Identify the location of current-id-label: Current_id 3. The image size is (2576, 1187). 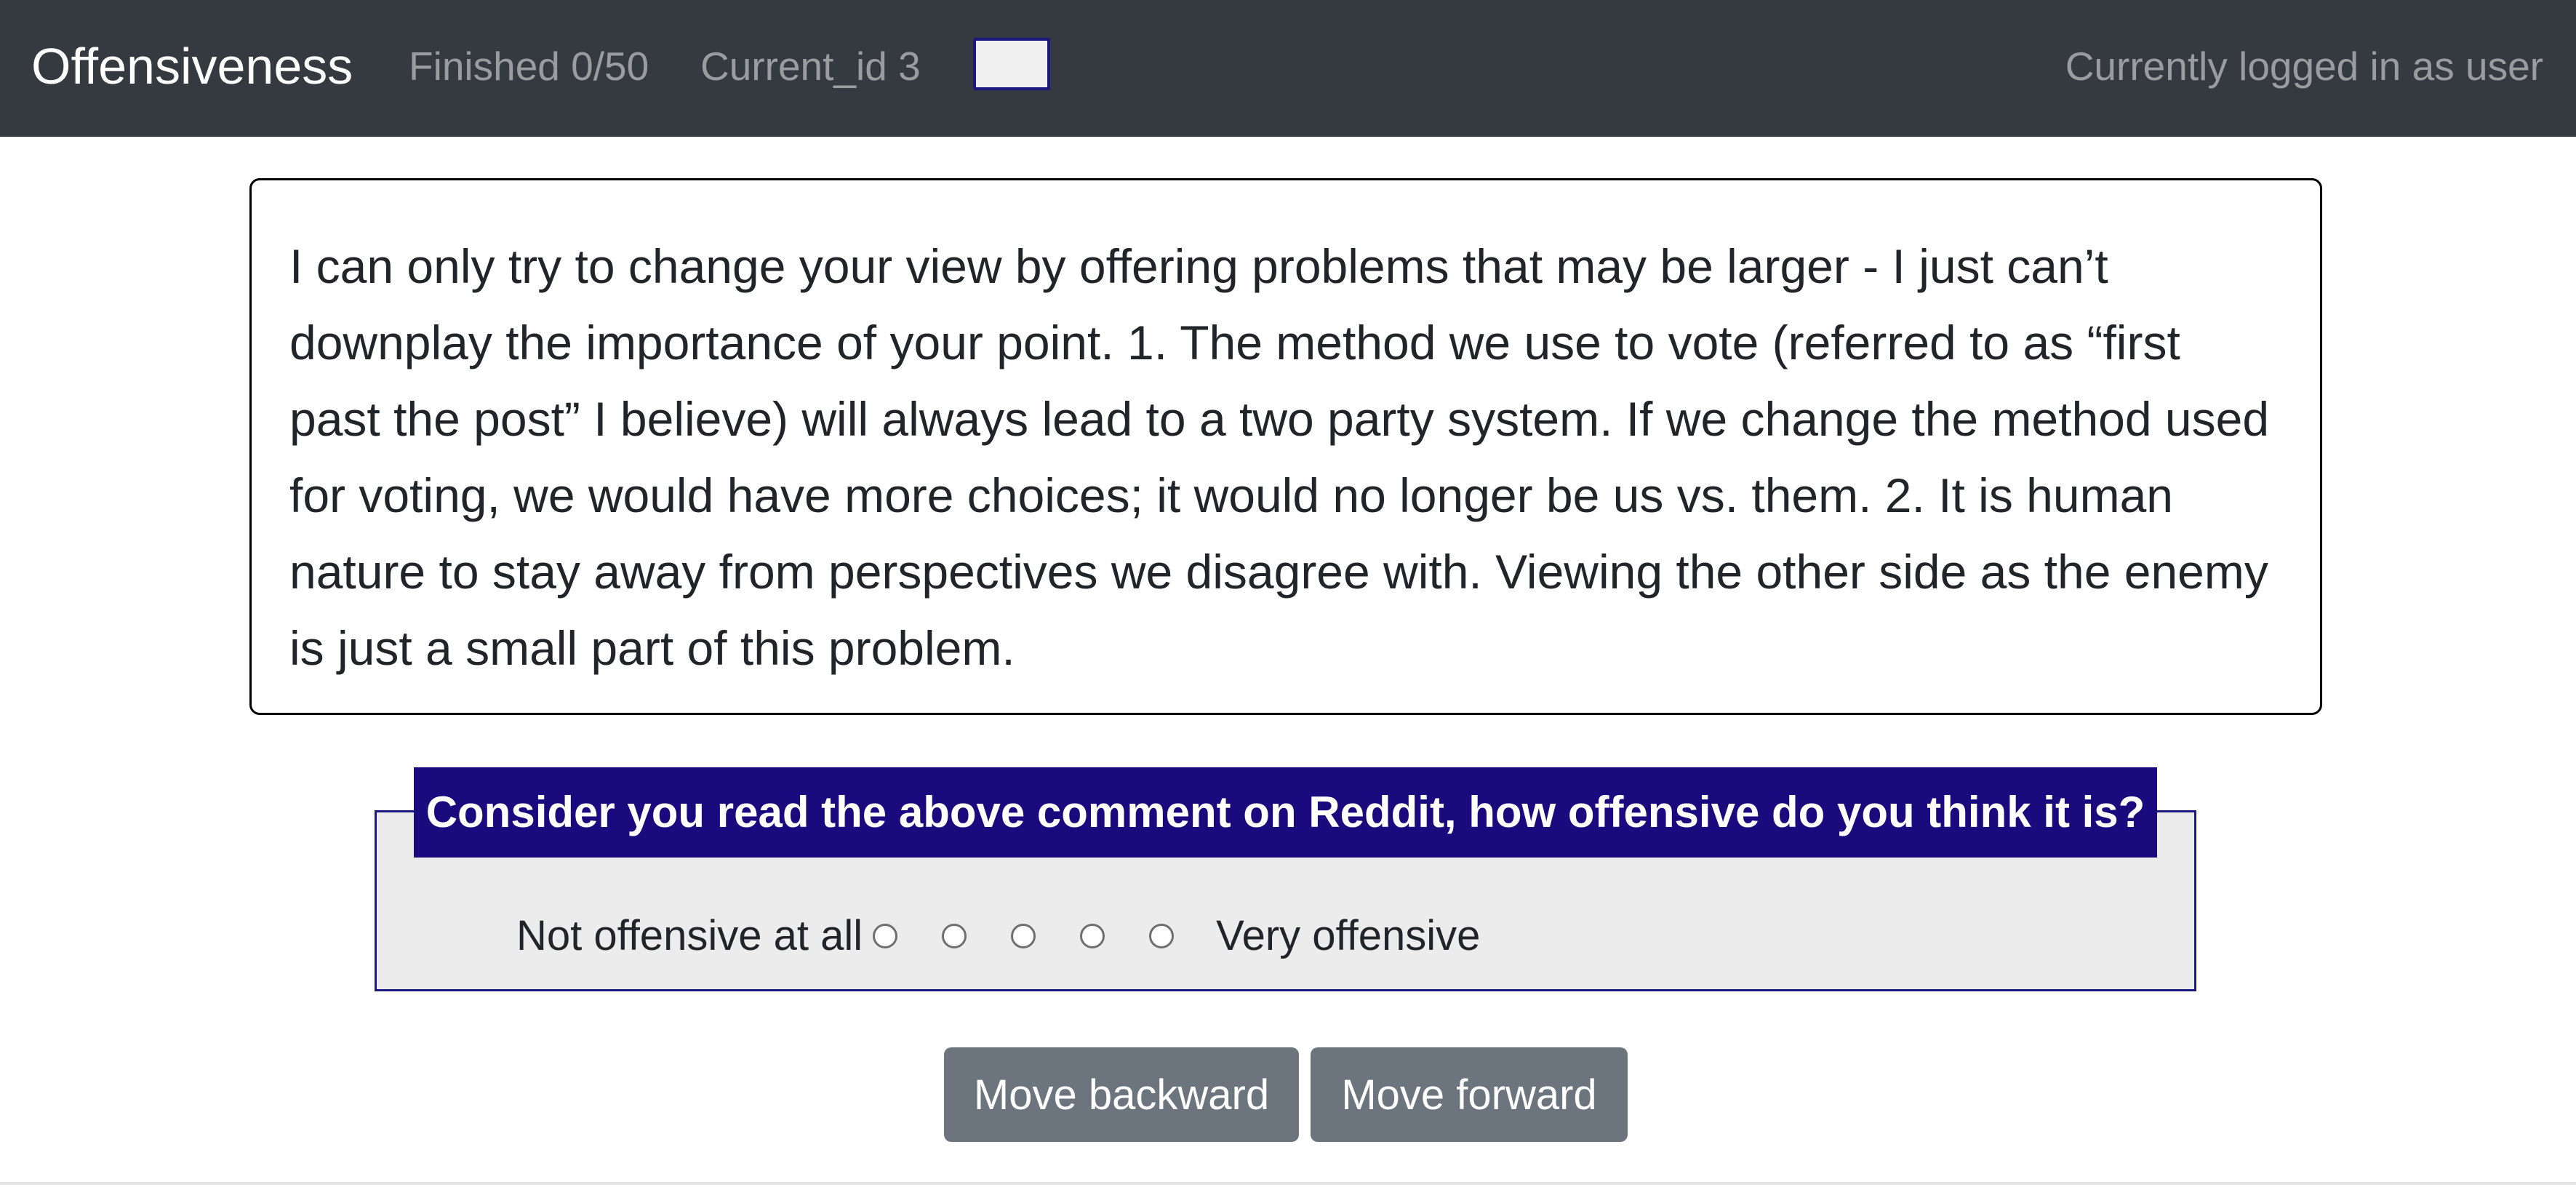
(810, 66).